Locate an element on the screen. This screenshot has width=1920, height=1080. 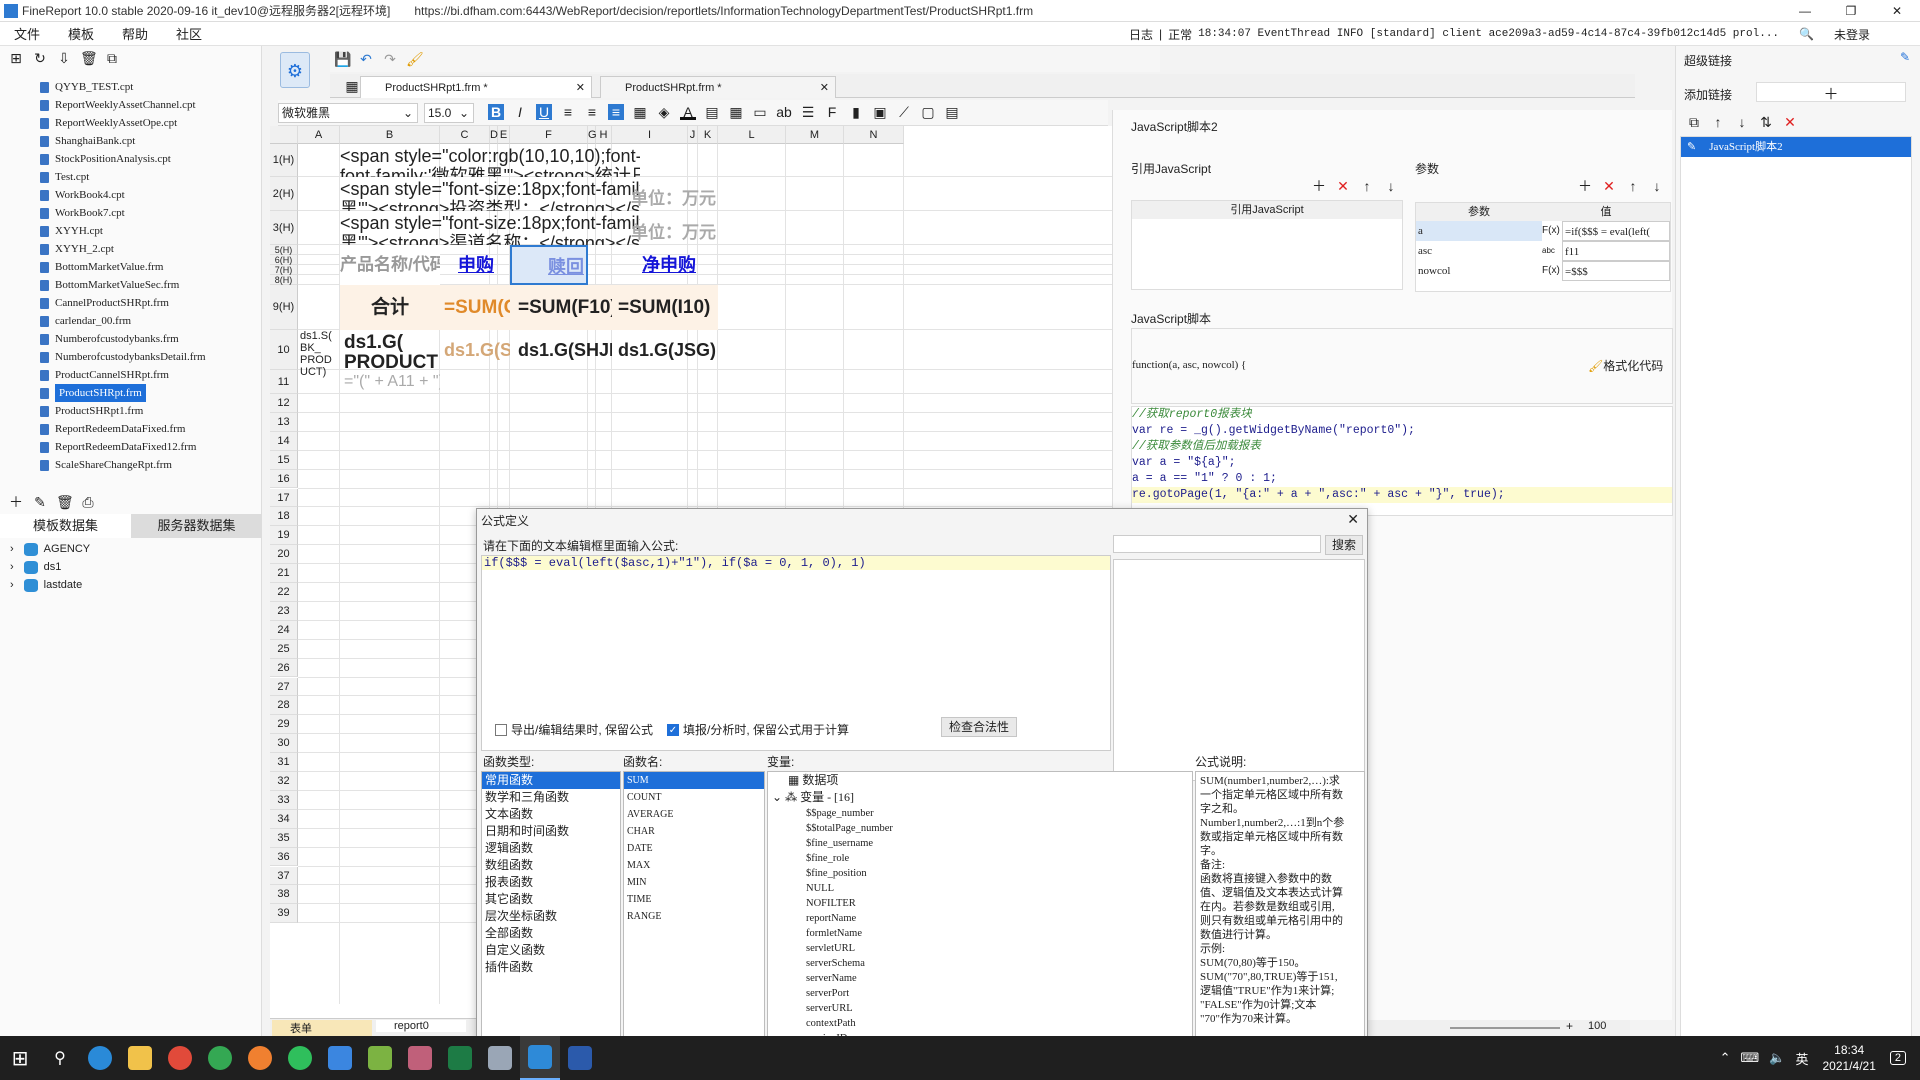
cell-unit-1: 单位：万元 is located at coordinates (664, 196).